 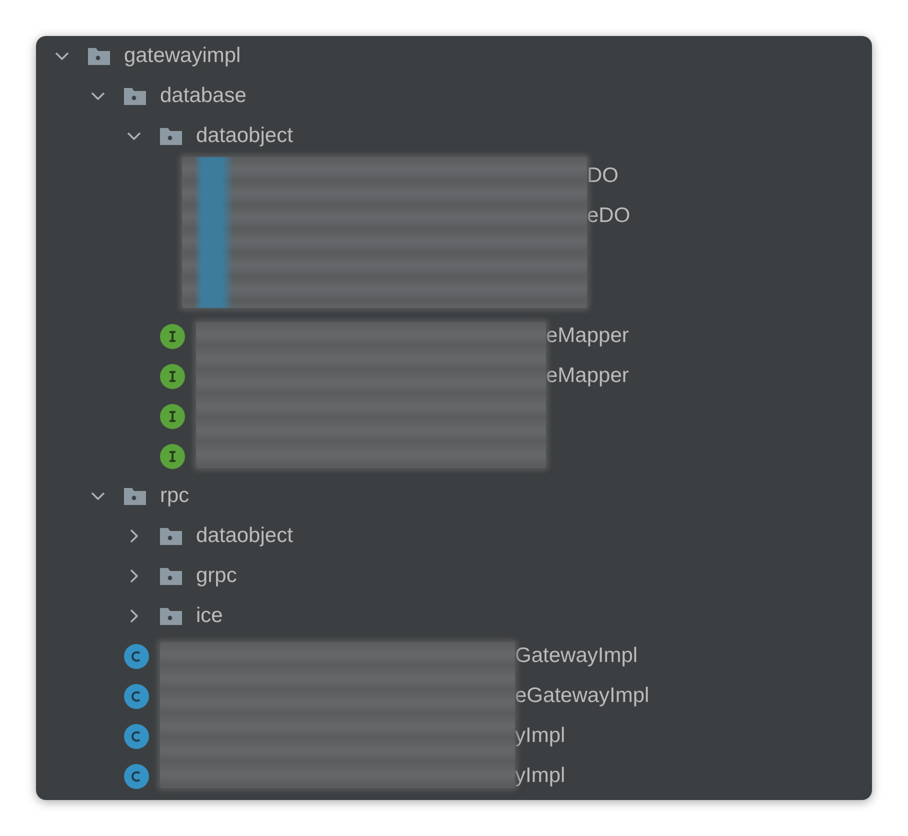 What do you see at coordinates (608, 216) in the screenshot?
I see `tree-item-label: eDO` at bounding box center [608, 216].